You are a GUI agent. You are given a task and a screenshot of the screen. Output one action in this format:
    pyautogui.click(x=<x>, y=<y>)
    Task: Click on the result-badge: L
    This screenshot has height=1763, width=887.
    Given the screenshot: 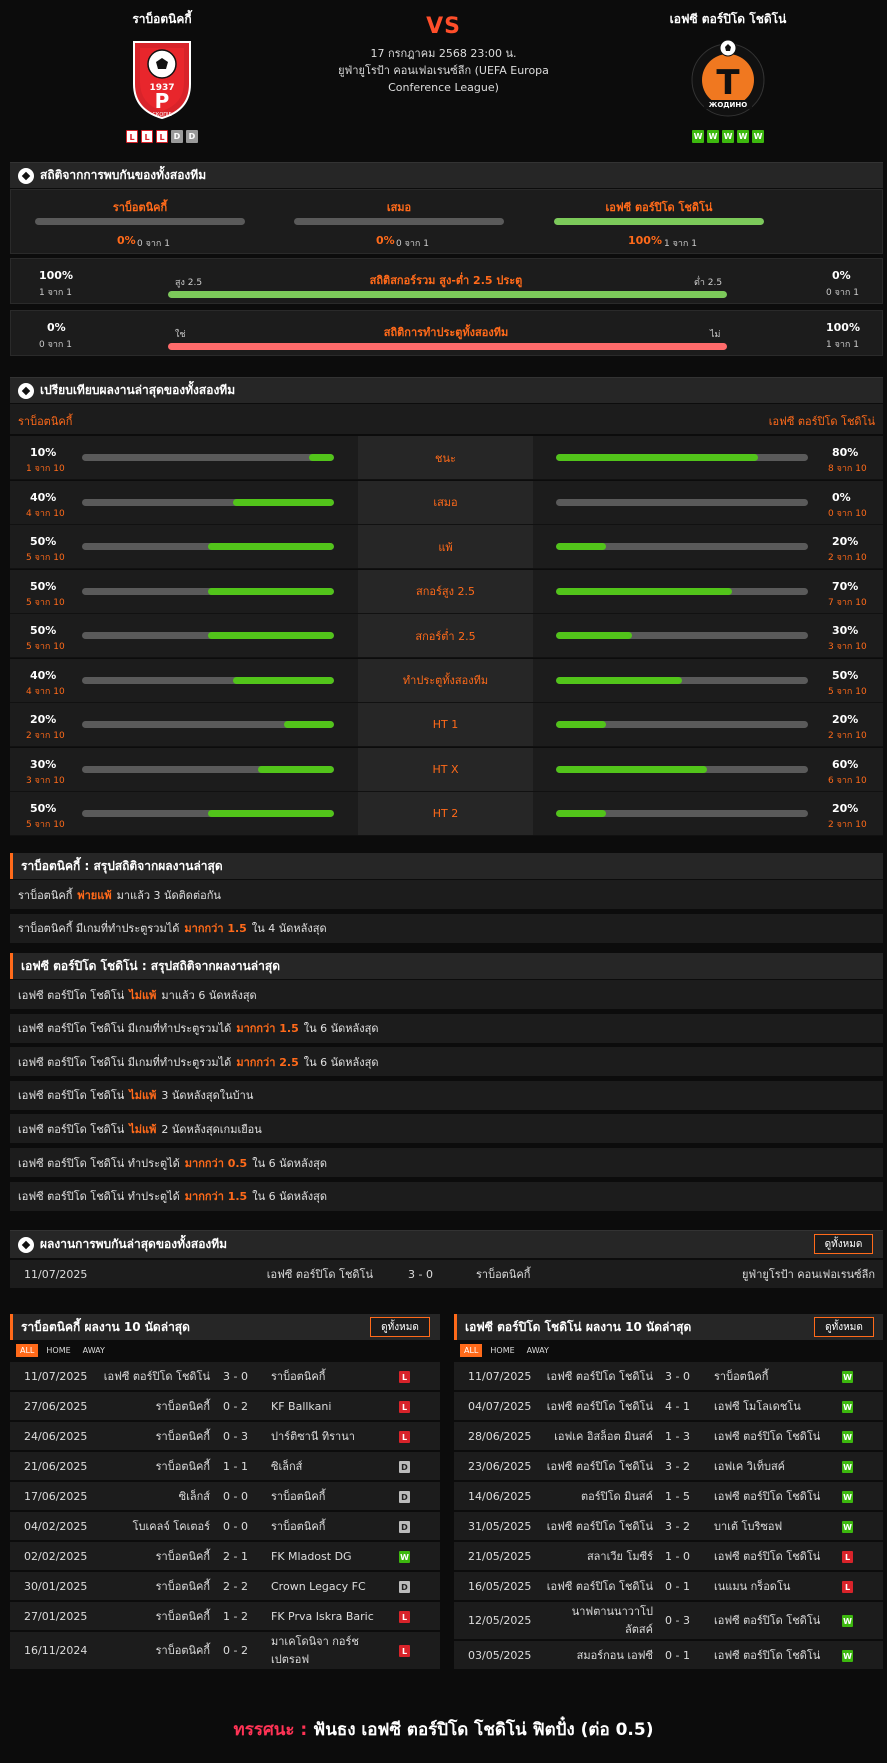 What is the action you would take?
    pyautogui.click(x=847, y=1557)
    